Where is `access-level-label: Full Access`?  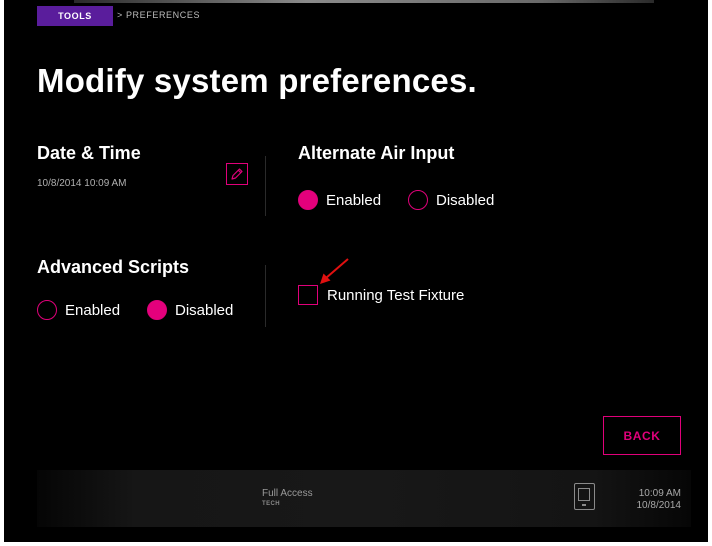 access-level-label: Full Access is located at coordinates (287, 493).